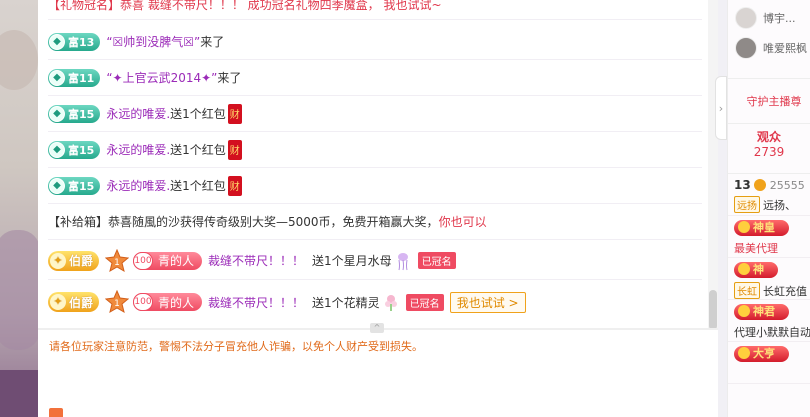 This screenshot has width=810, height=417. What do you see at coordinates (769, 152) in the screenshot?
I see `audience-count: 2739` at bounding box center [769, 152].